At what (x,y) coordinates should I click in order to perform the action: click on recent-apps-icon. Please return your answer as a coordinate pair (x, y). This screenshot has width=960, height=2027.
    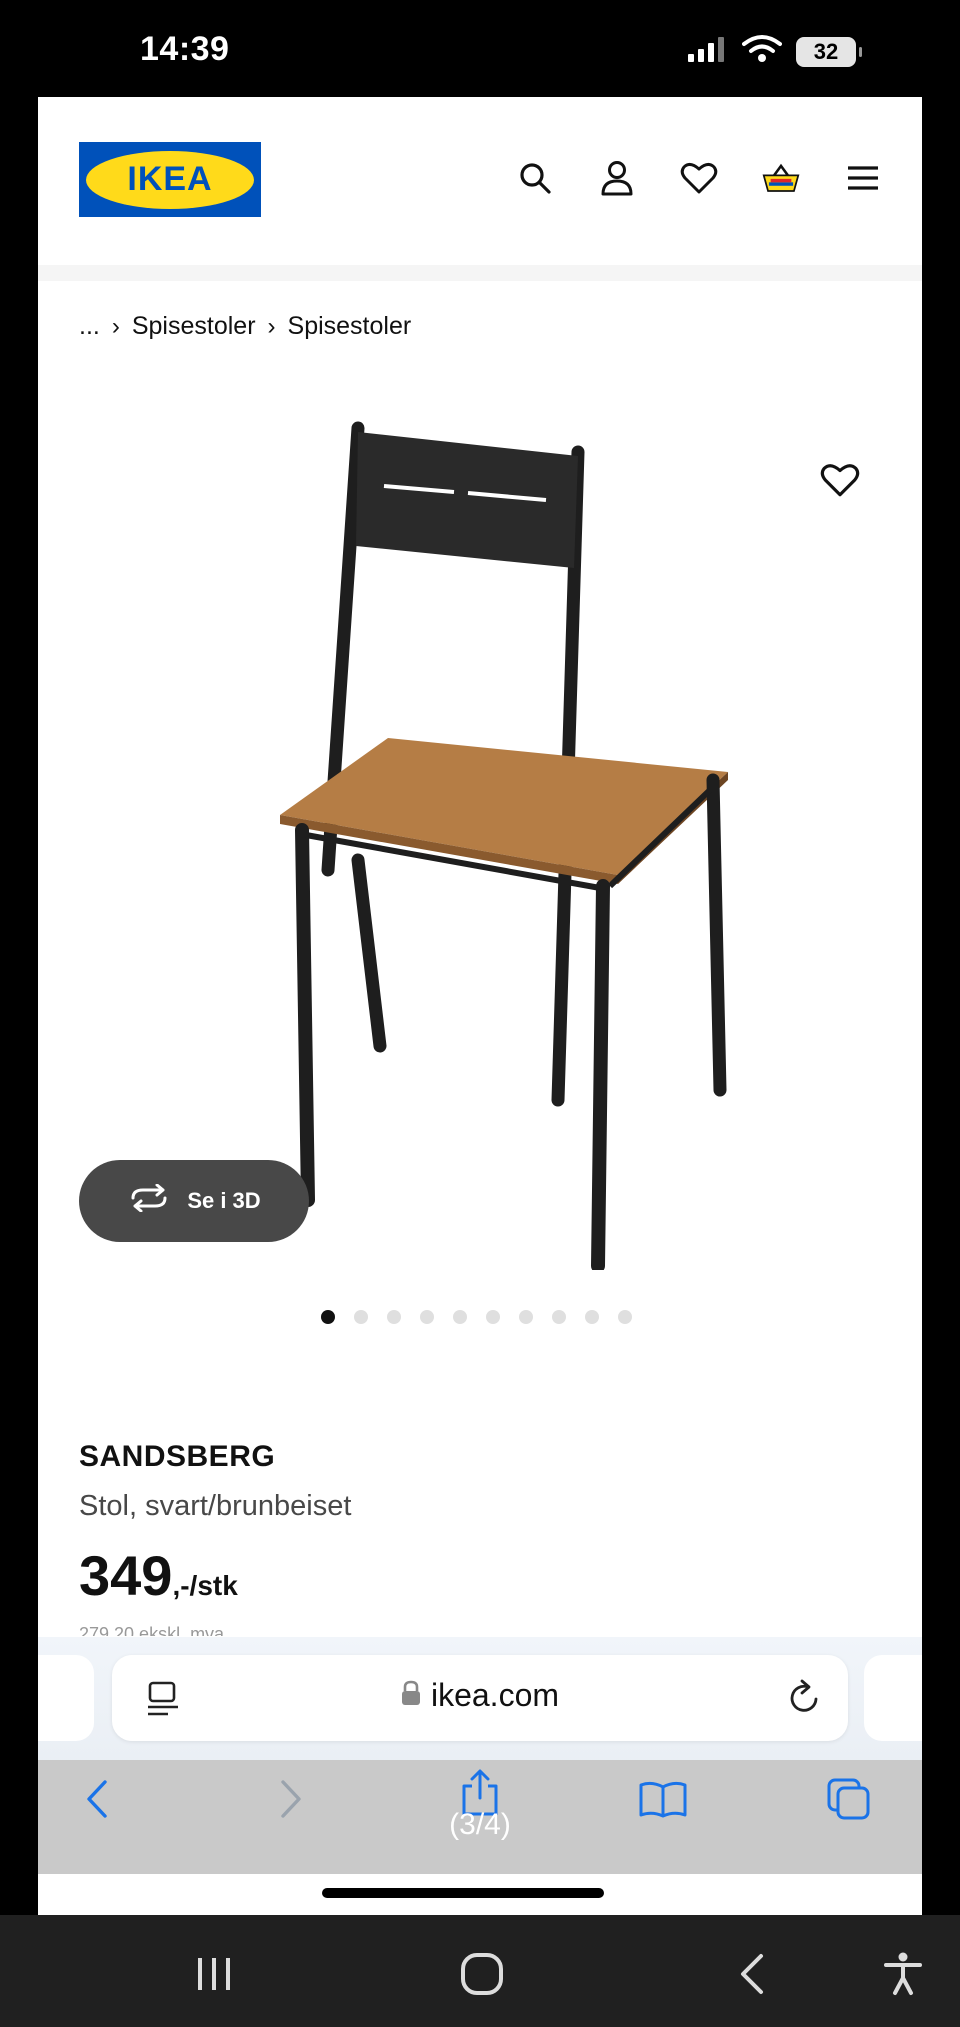
    Looking at the image, I should click on (214, 1974).